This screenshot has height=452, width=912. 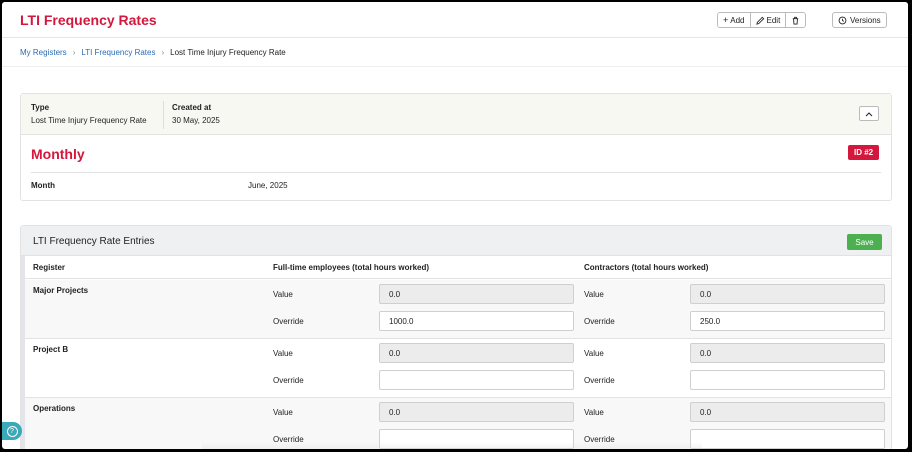 I want to click on column-header-register: Register, so click(x=49, y=267).